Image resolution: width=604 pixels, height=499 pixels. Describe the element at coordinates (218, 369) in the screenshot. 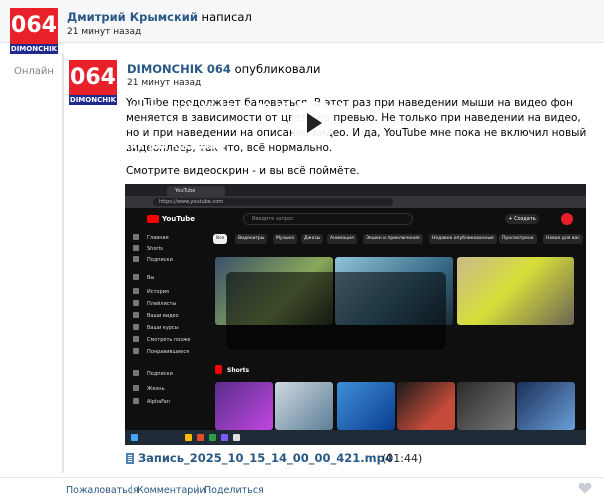

I see `shorts-icon` at that location.